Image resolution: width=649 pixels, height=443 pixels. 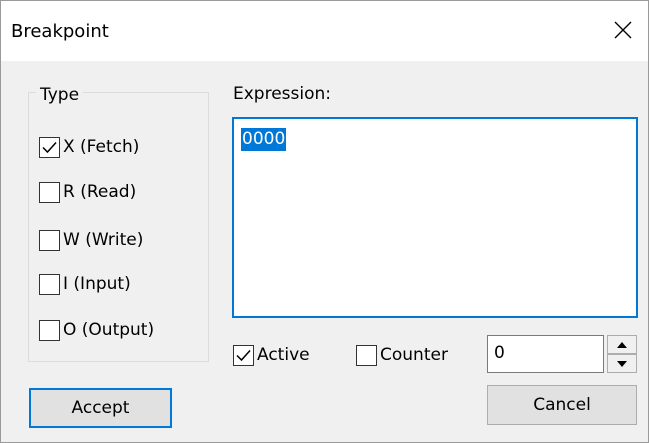 I want to click on spin-up-button, so click(x=622, y=344).